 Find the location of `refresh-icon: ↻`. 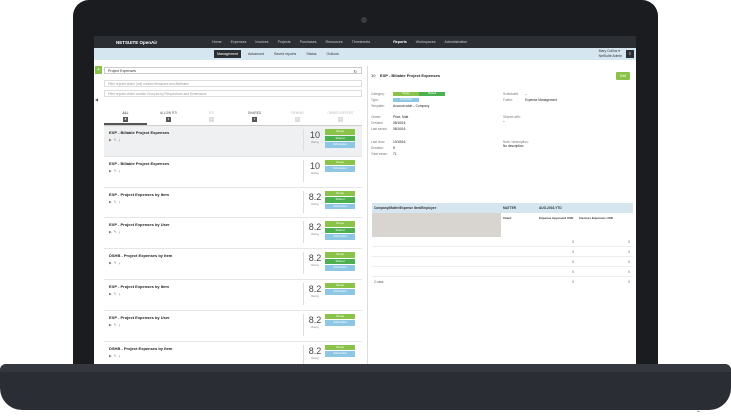

refresh-icon: ↻ is located at coordinates (355, 71).